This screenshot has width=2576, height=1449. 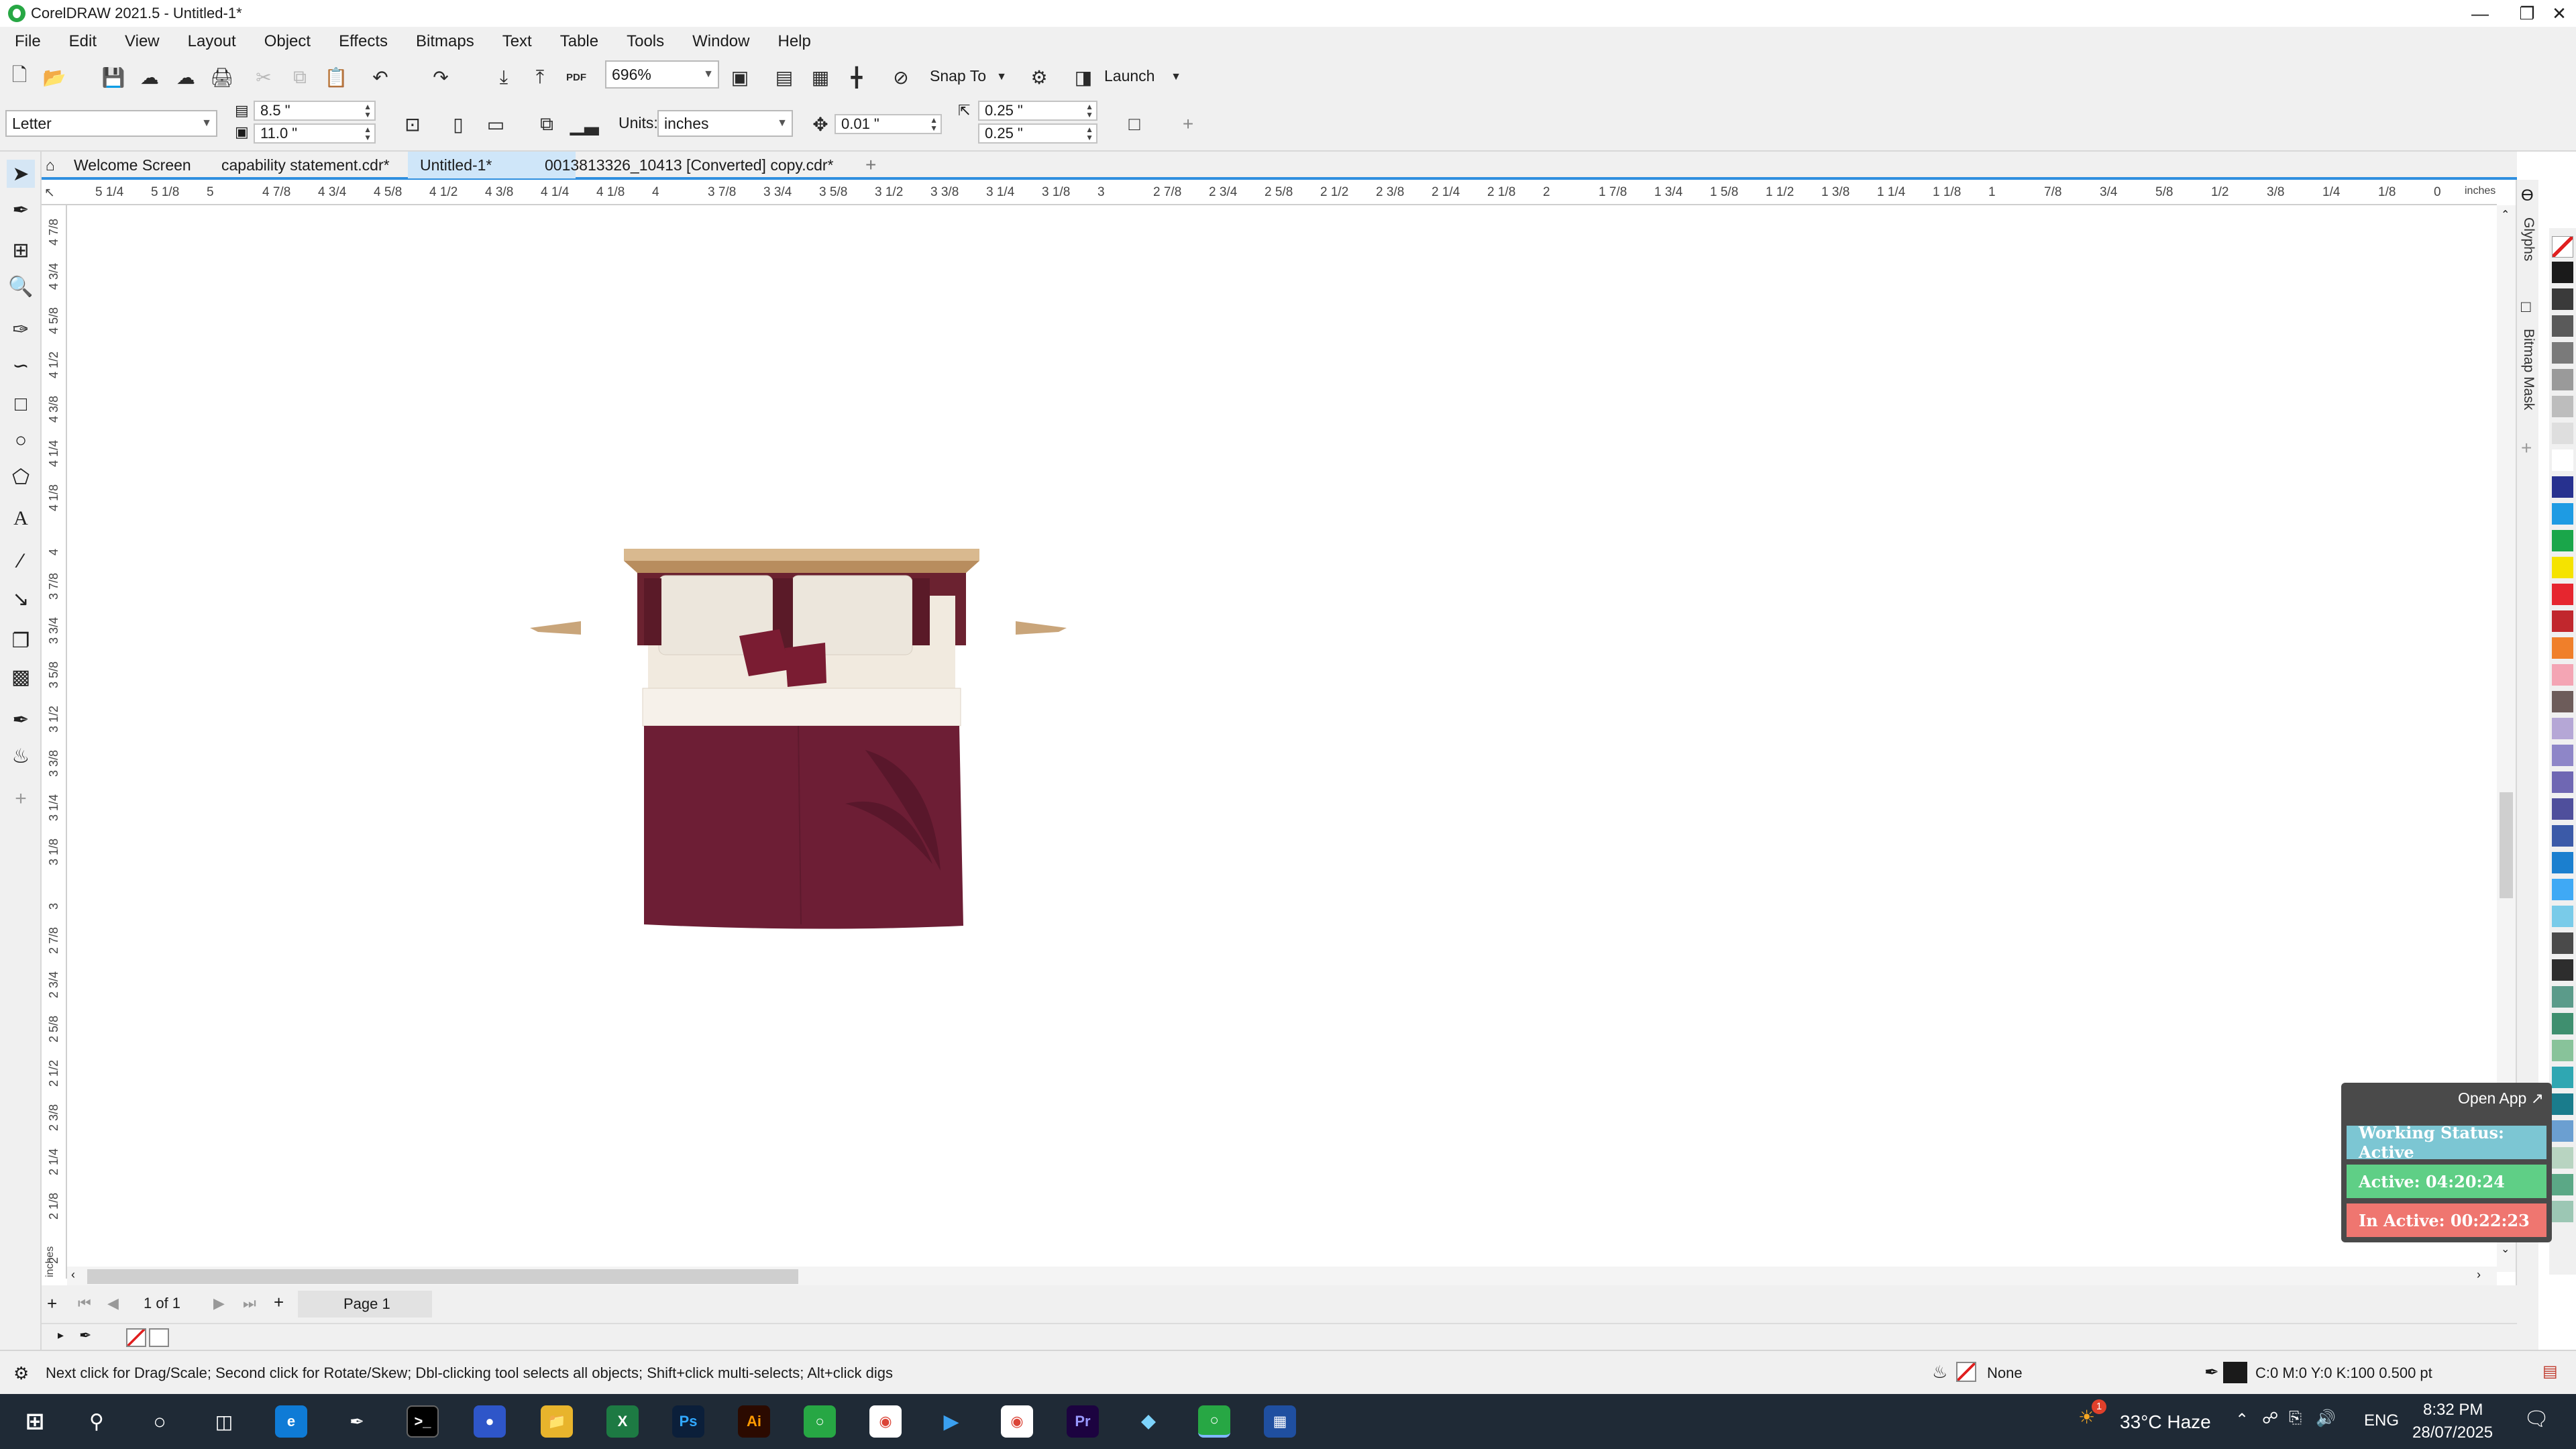 What do you see at coordinates (584, 124) in the screenshot?
I see `bleed-icon: ▁▃` at bounding box center [584, 124].